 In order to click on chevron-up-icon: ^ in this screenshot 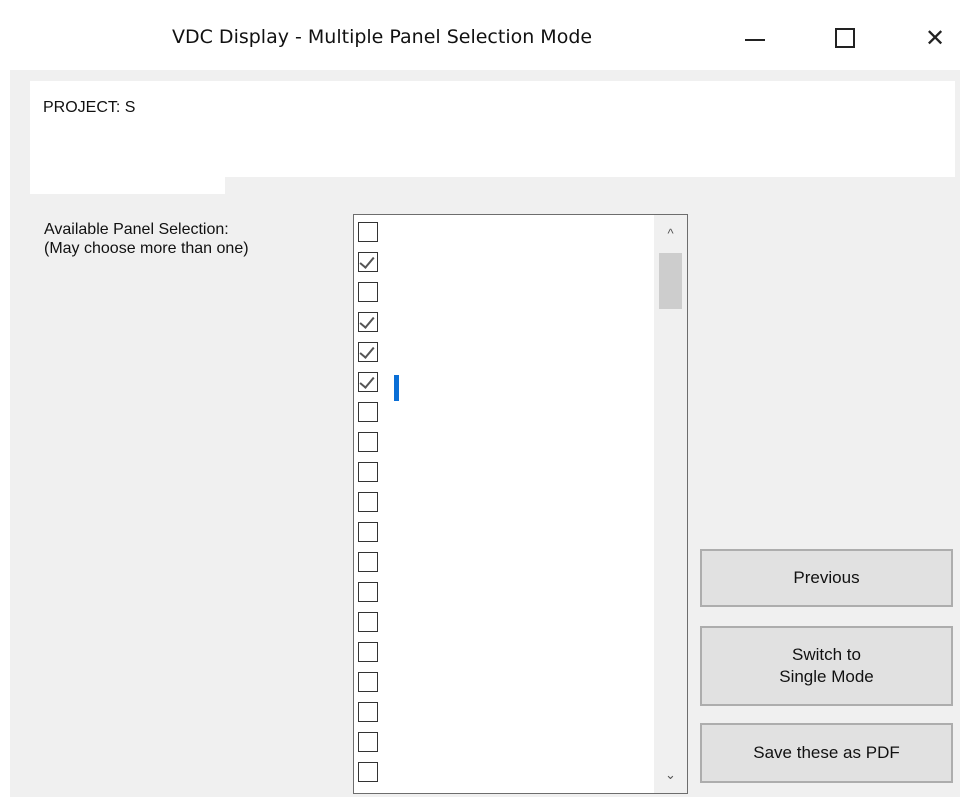, I will do `click(670, 233)`.